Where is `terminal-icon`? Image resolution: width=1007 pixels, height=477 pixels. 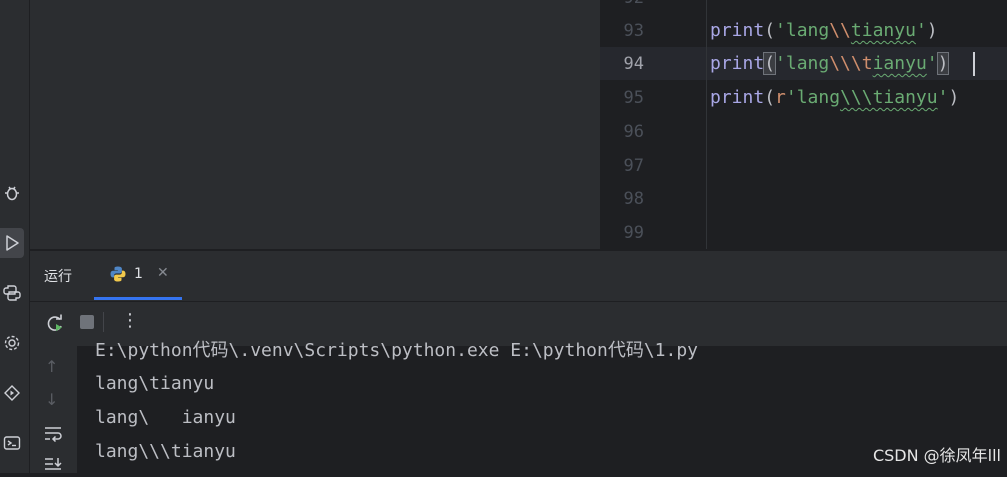 terminal-icon is located at coordinates (12, 443).